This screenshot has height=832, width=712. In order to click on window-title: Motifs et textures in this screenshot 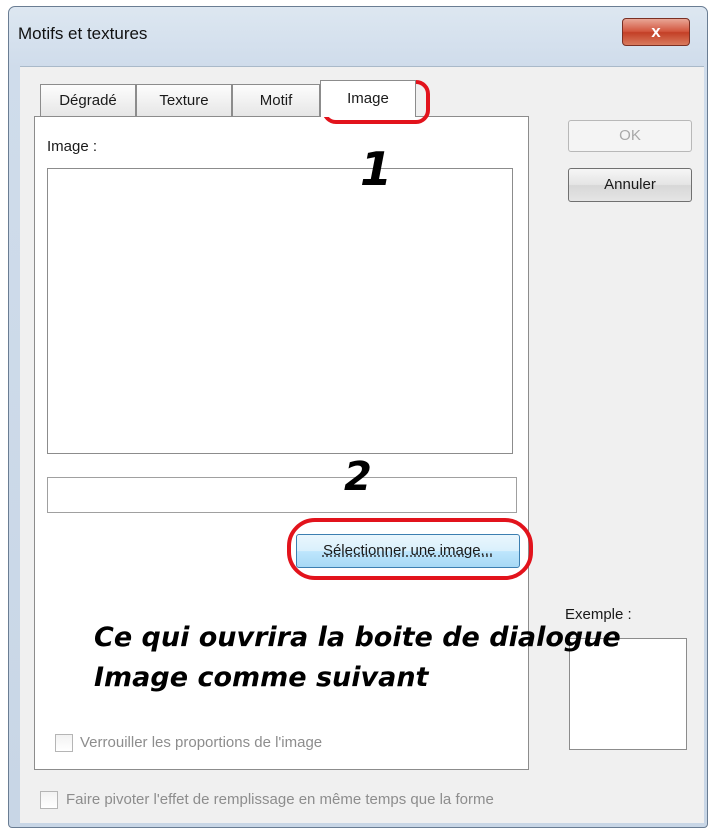, I will do `click(83, 33)`.